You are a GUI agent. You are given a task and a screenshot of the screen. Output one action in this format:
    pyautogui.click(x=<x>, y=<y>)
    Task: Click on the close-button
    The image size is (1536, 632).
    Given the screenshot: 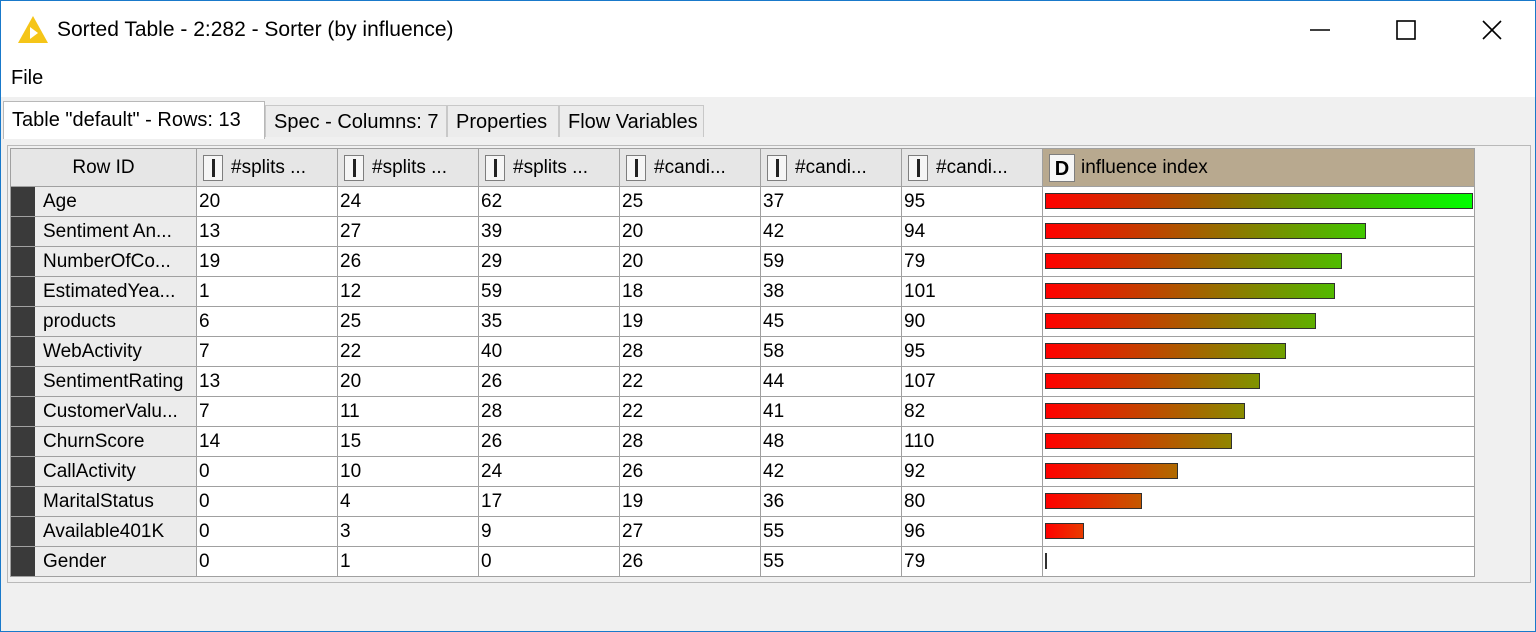 What is the action you would take?
    pyautogui.click(x=1492, y=30)
    